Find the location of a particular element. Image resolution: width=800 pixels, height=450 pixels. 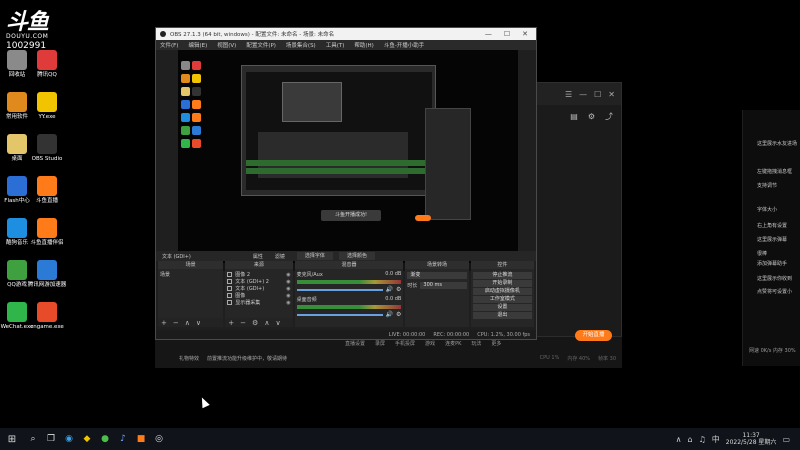

scene-item: 场景 is located at coordinates (190, 274).